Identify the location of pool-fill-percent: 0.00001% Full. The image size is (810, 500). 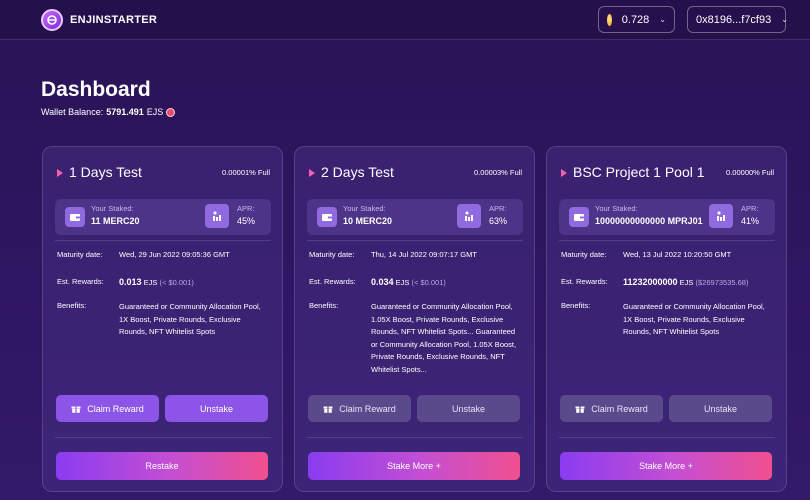
(246, 172).